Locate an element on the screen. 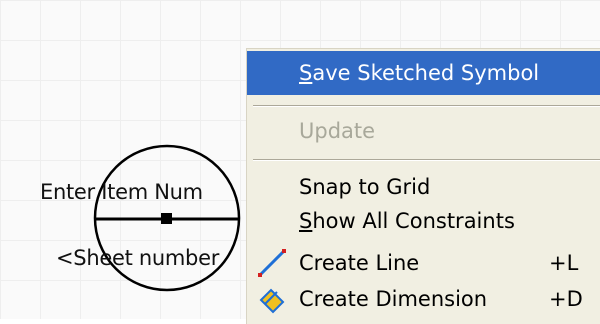 The width and height of the screenshot is (600, 324). balloon-center-point is located at coordinates (166, 218).